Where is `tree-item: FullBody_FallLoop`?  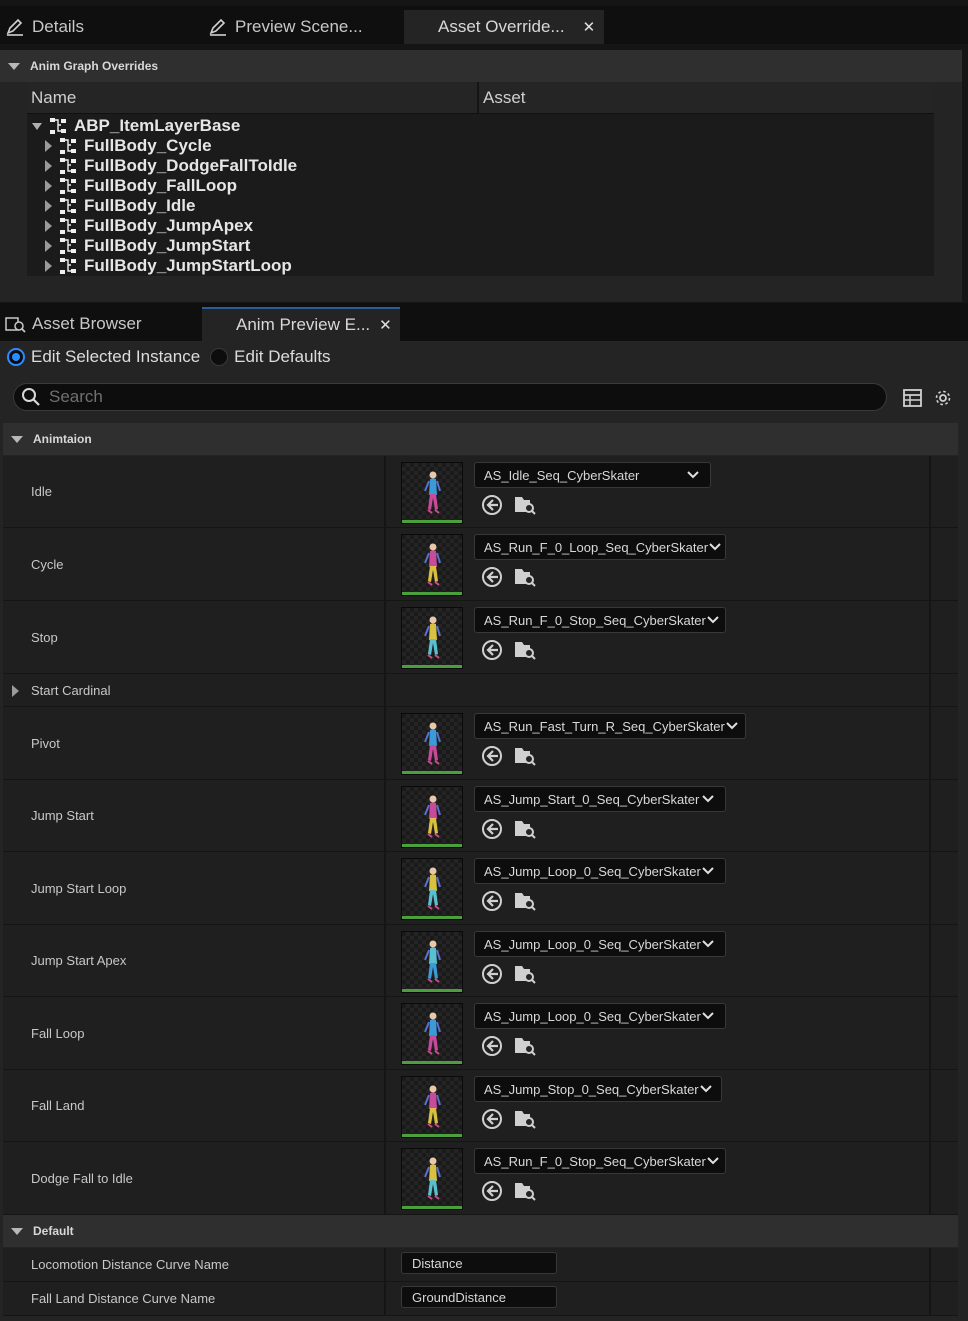 tree-item: FullBody_FallLoop is located at coordinates (141, 186).